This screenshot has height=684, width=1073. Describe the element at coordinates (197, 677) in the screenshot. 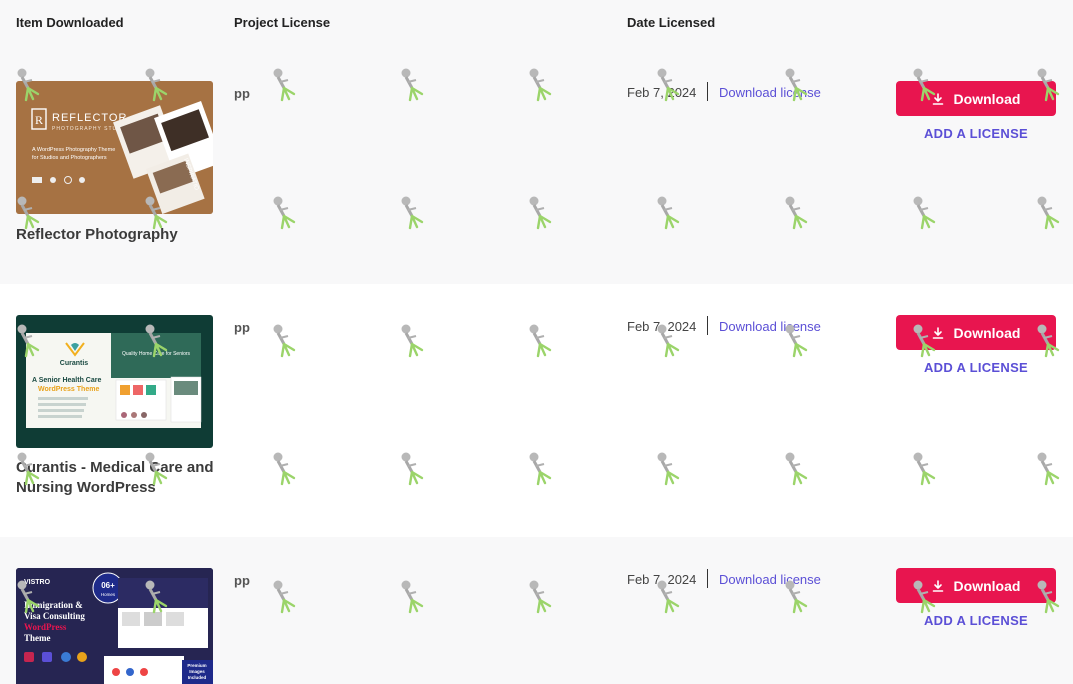

I see `thumb-corner-3: Included` at that location.